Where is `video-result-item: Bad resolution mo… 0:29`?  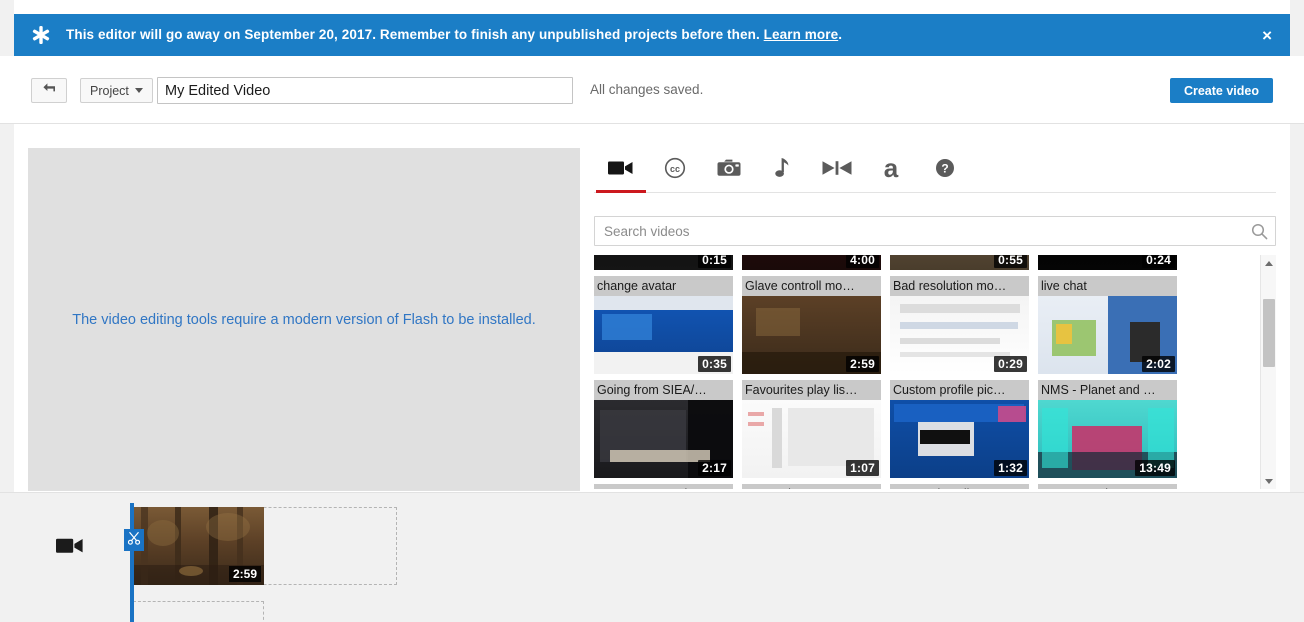 video-result-item: Bad resolution mo… 0:29 is located at coordinates (964, 328).